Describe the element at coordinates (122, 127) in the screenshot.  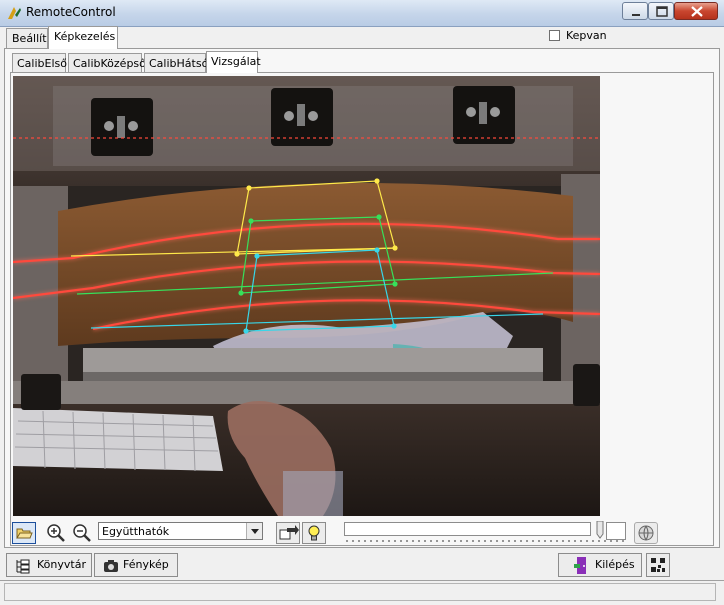
I see `clamp-left` at that location.